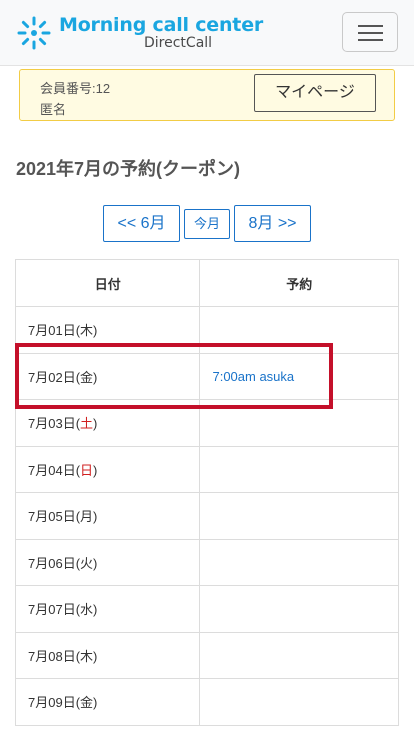 This screenshot has width=414, height=736. What do you see at coordinates (141, 223) in the screenshot?
I see `prev-month-button: << 6月` at bounding box center [141, 223].